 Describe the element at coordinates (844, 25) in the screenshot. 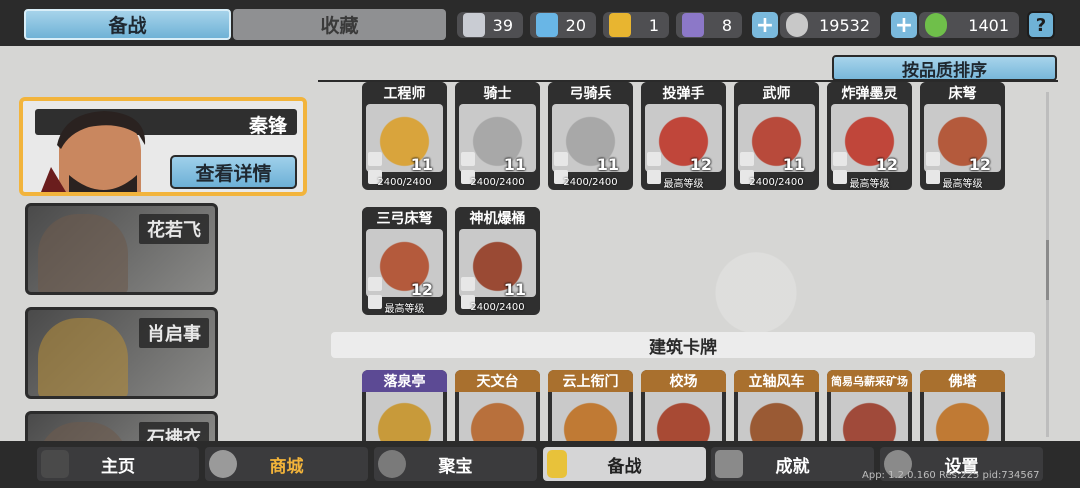

I see `resource-value: 19532` at that location.